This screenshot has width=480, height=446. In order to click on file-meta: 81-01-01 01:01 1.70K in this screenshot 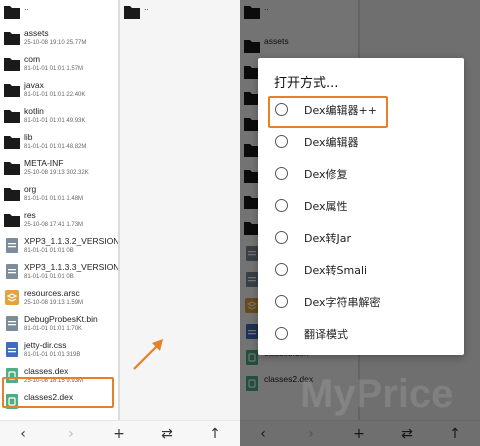, I will do `click(53, 329)`.